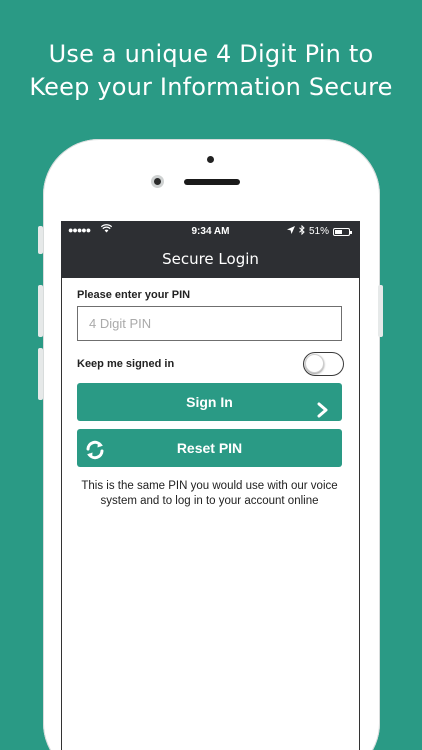  I want to click on reset-pin-label: Reset PIN, so click(209, 448).